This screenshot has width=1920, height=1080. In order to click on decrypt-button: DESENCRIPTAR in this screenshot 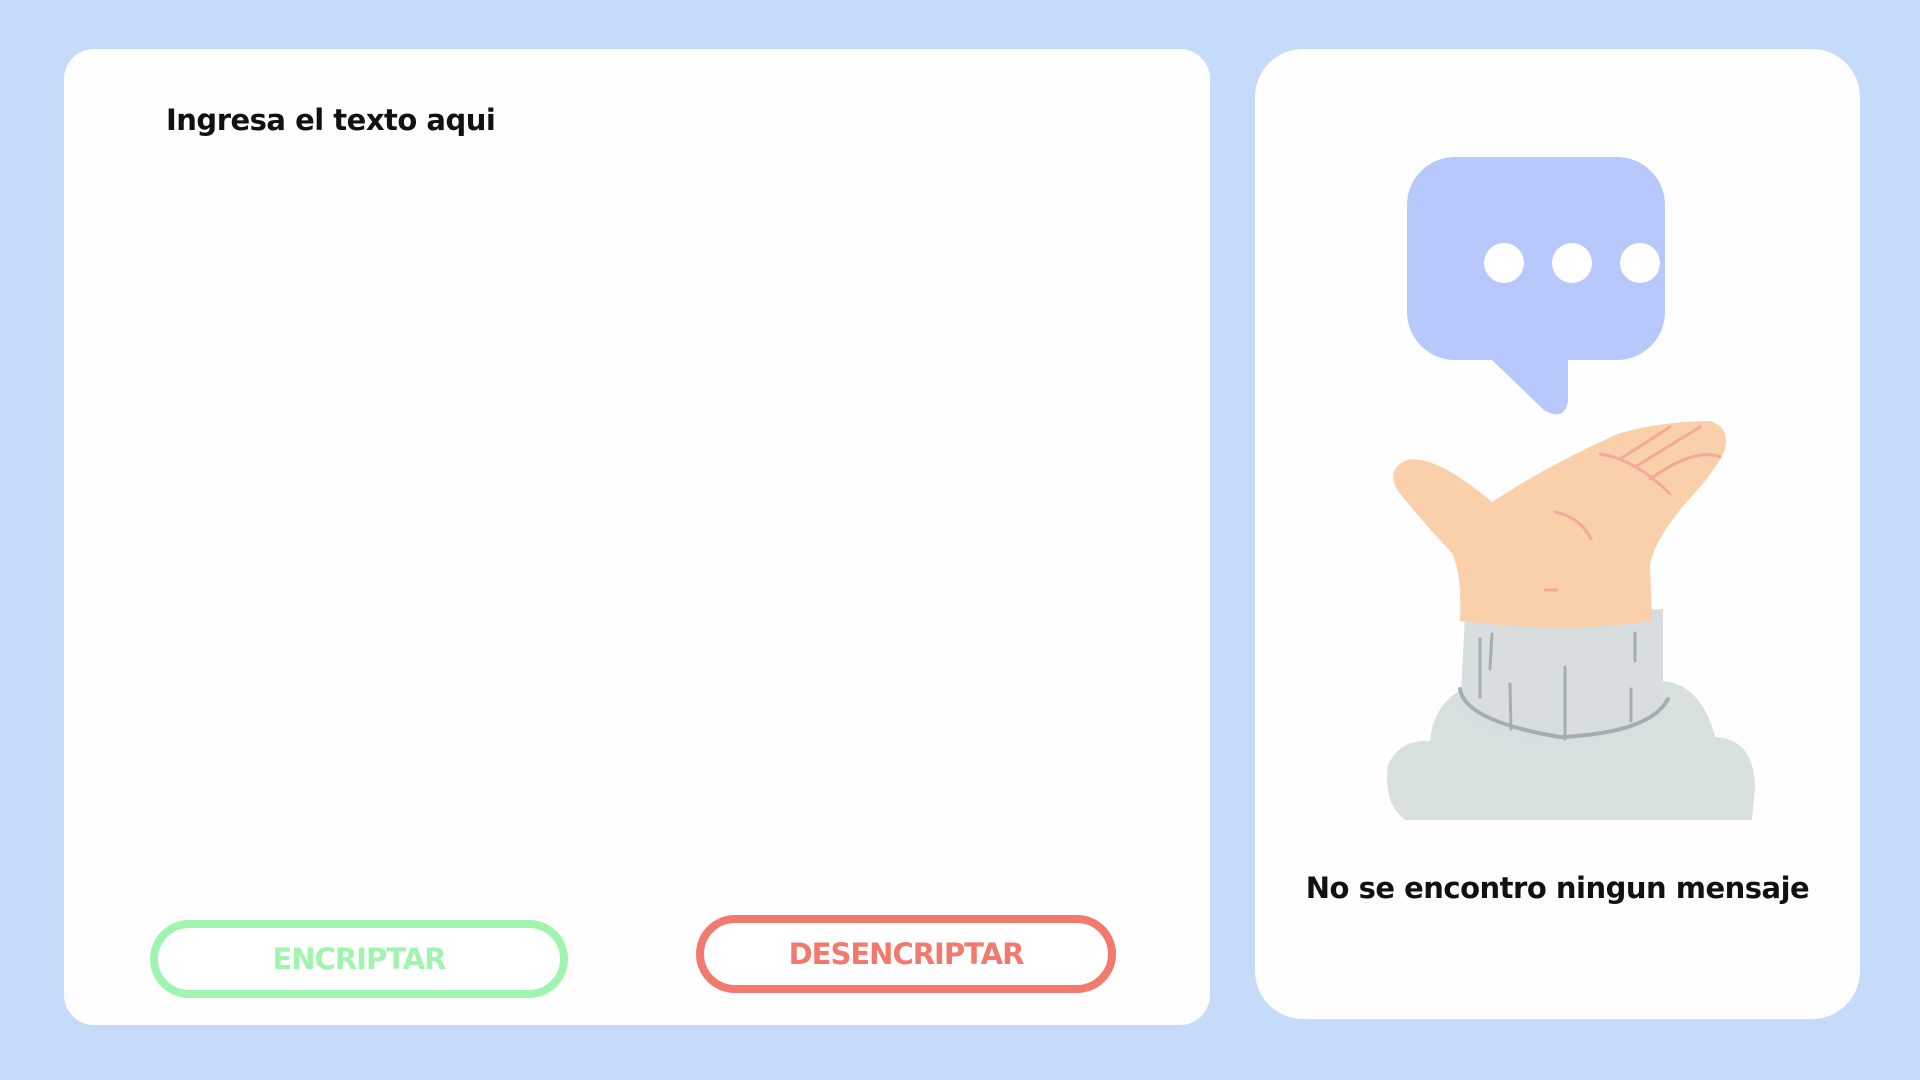, I will do `click(906, 954)`.